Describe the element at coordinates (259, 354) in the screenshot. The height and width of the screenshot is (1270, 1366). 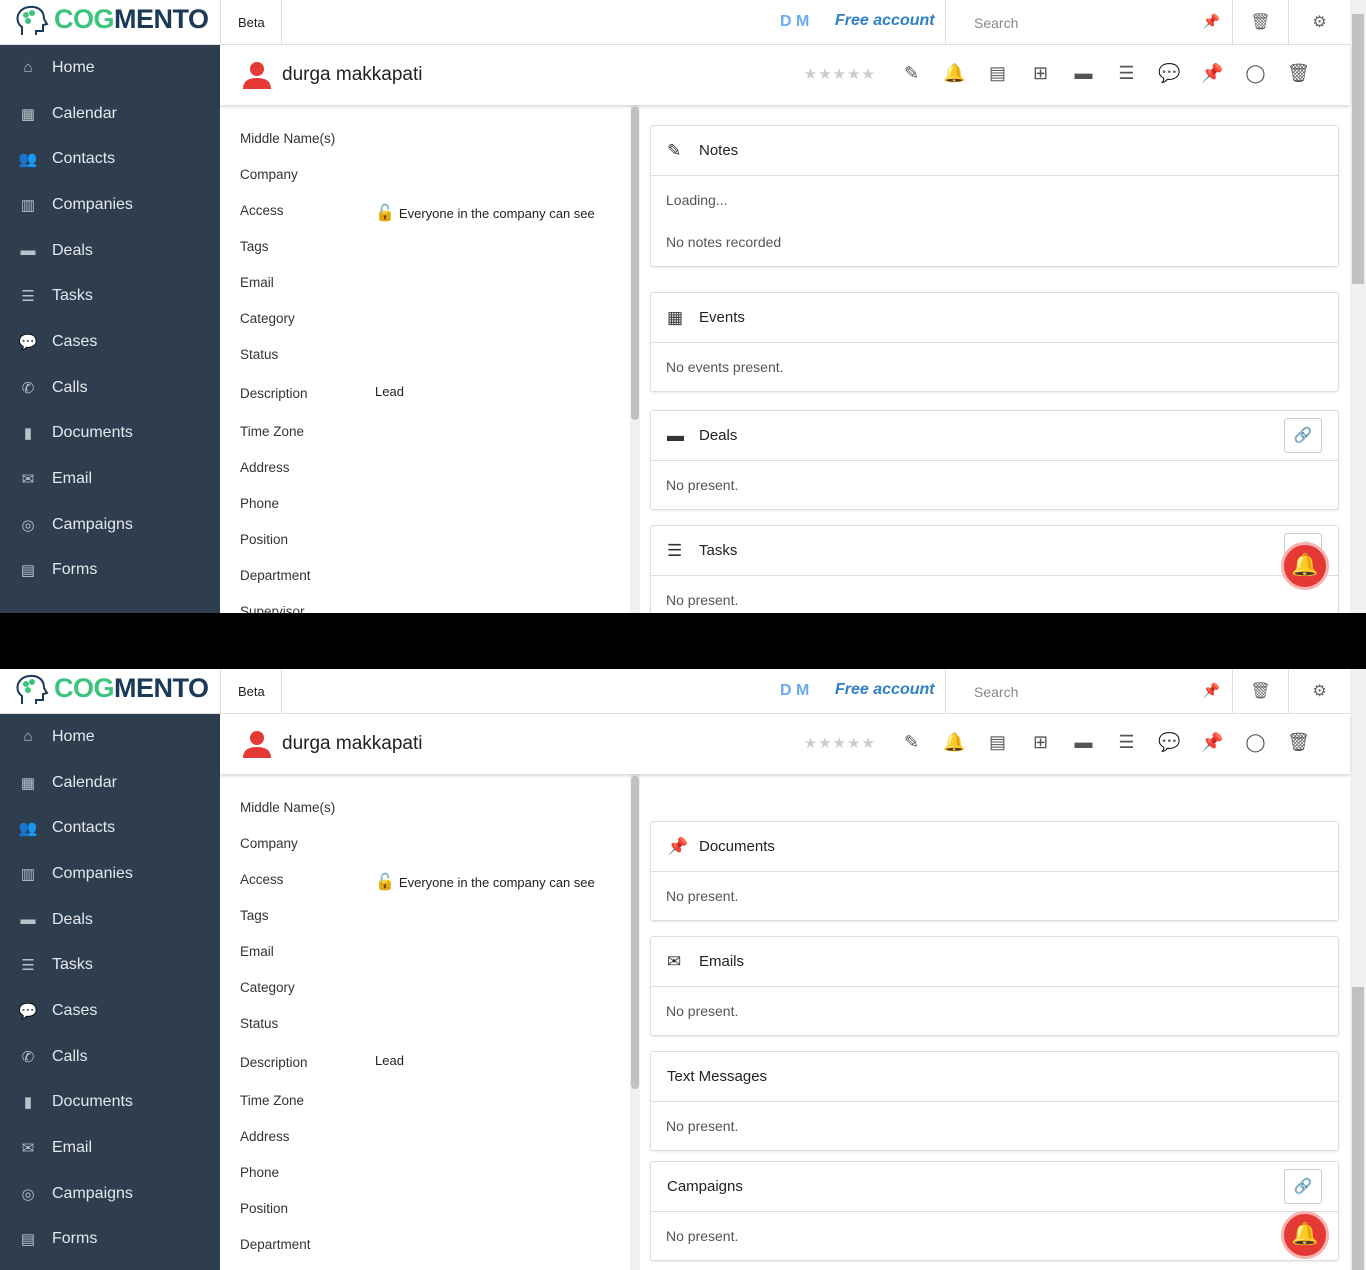
I see `field-label: Status` at that location.